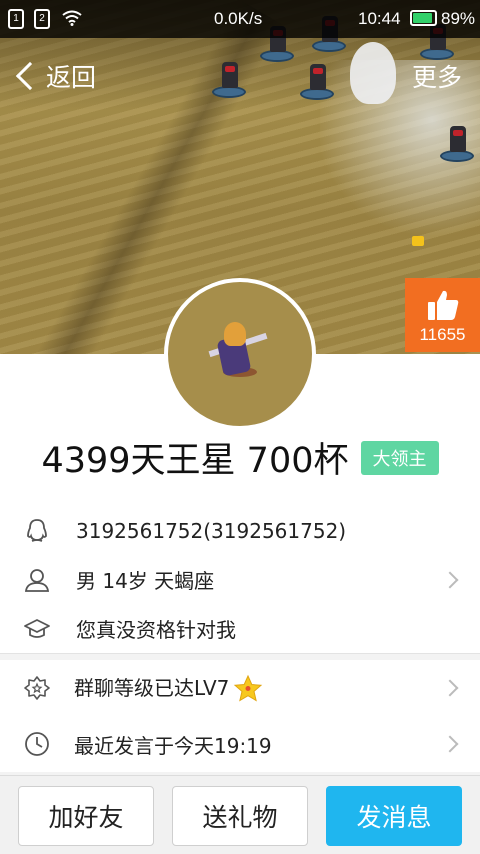 The width and height of the screenshot is (480, 854). What do you see at coordinates (211, 530) in the screenshot?
I see `qq-number: 3192561752(3192561752)` at bounding box center [211, 530].